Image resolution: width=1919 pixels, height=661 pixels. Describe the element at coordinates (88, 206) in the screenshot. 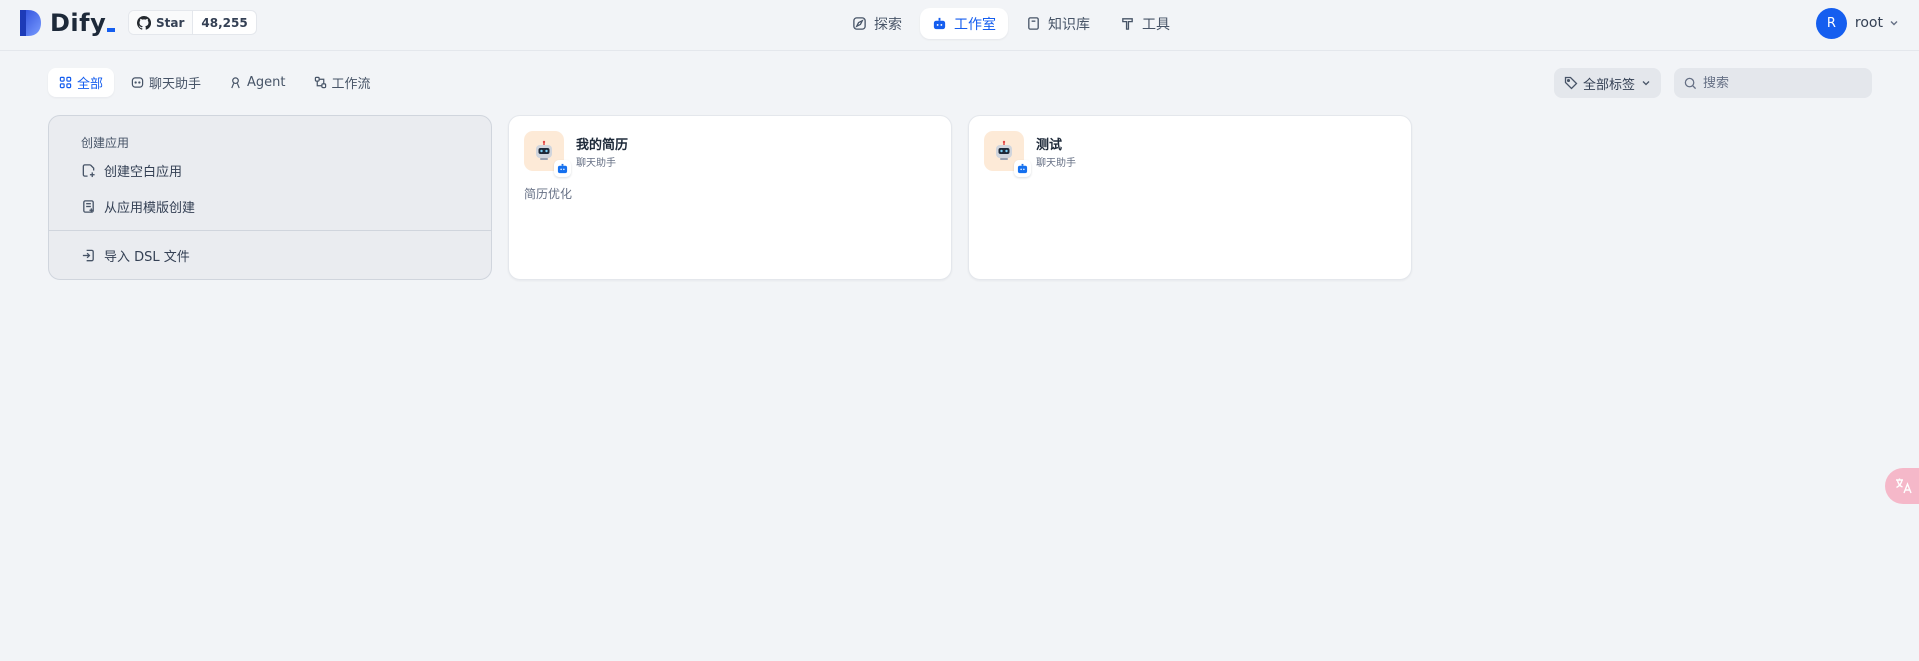

I see `template-icon` at that location.